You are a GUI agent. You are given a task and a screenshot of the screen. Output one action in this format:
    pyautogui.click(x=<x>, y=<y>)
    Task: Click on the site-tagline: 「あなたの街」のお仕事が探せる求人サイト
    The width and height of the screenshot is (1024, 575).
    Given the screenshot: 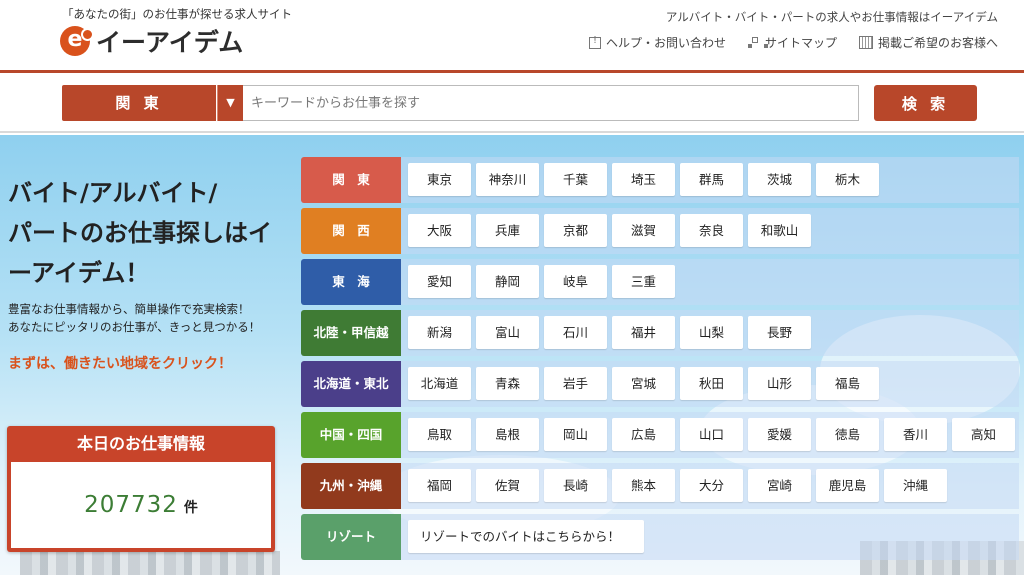 What is the action you would take?
    pyautogui.click(x=177, y=14)
    